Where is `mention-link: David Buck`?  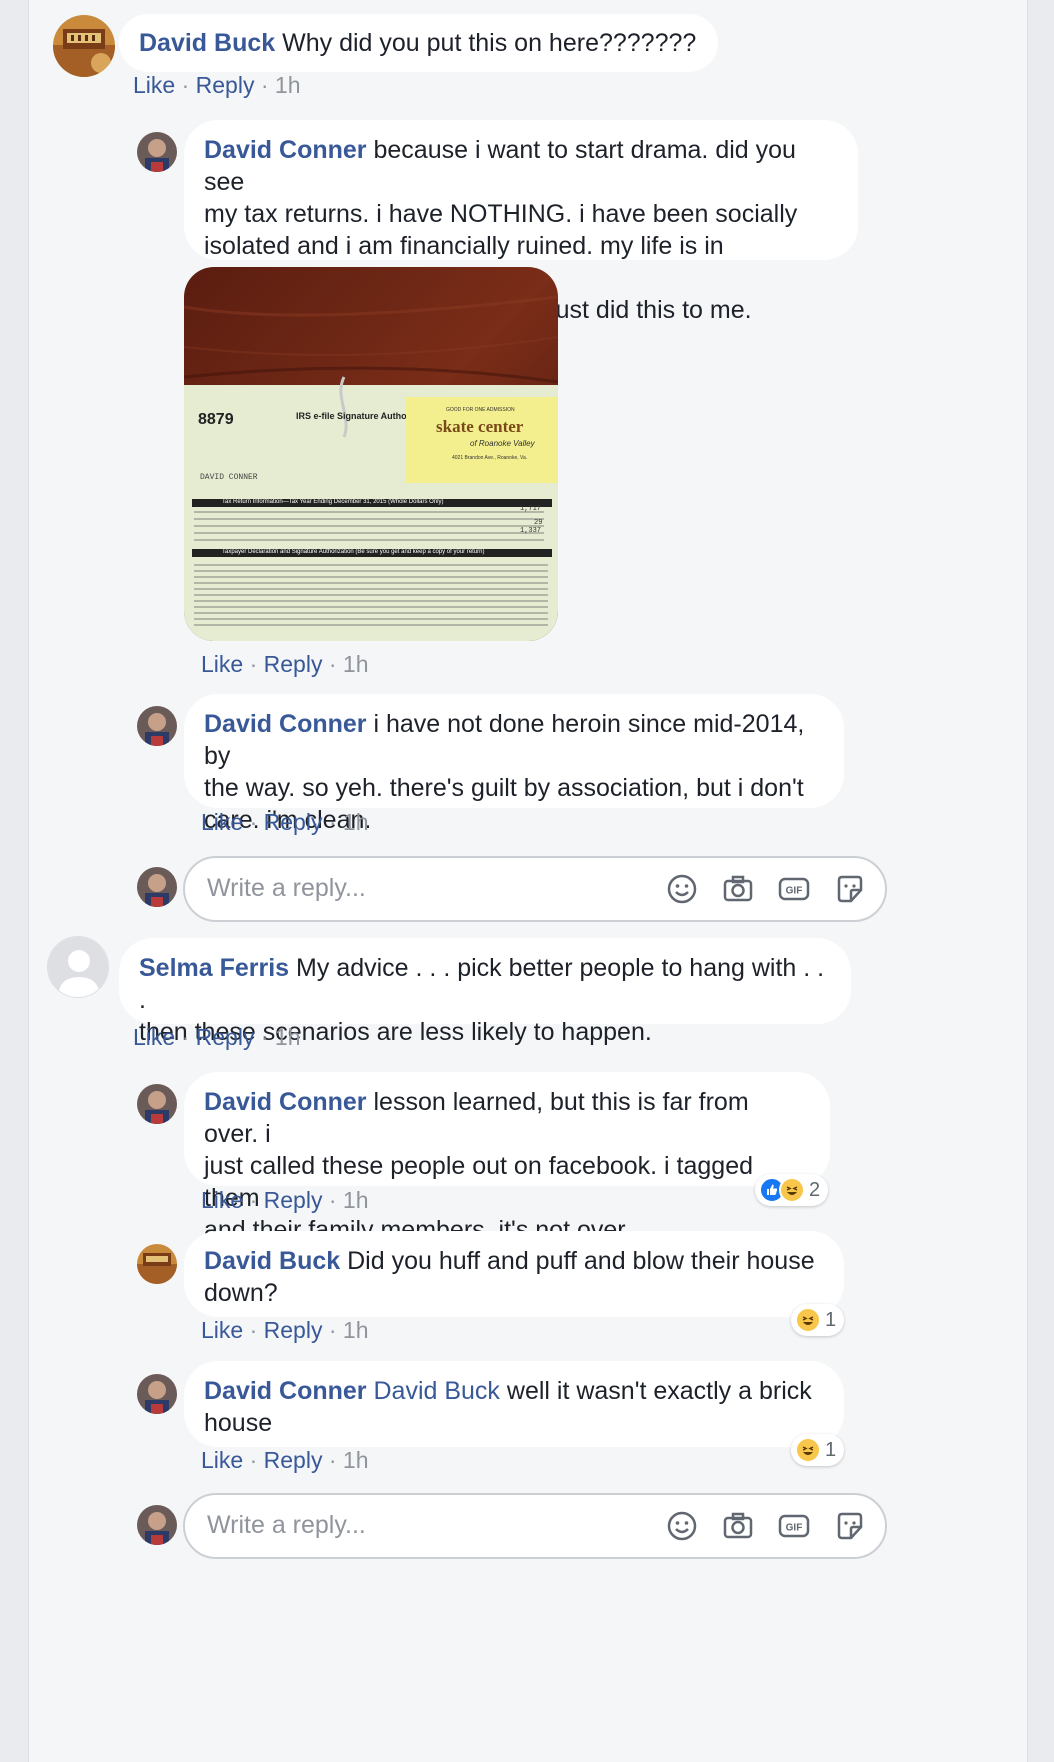 mention-link: David Buck is located at coordinates (436, 1391).